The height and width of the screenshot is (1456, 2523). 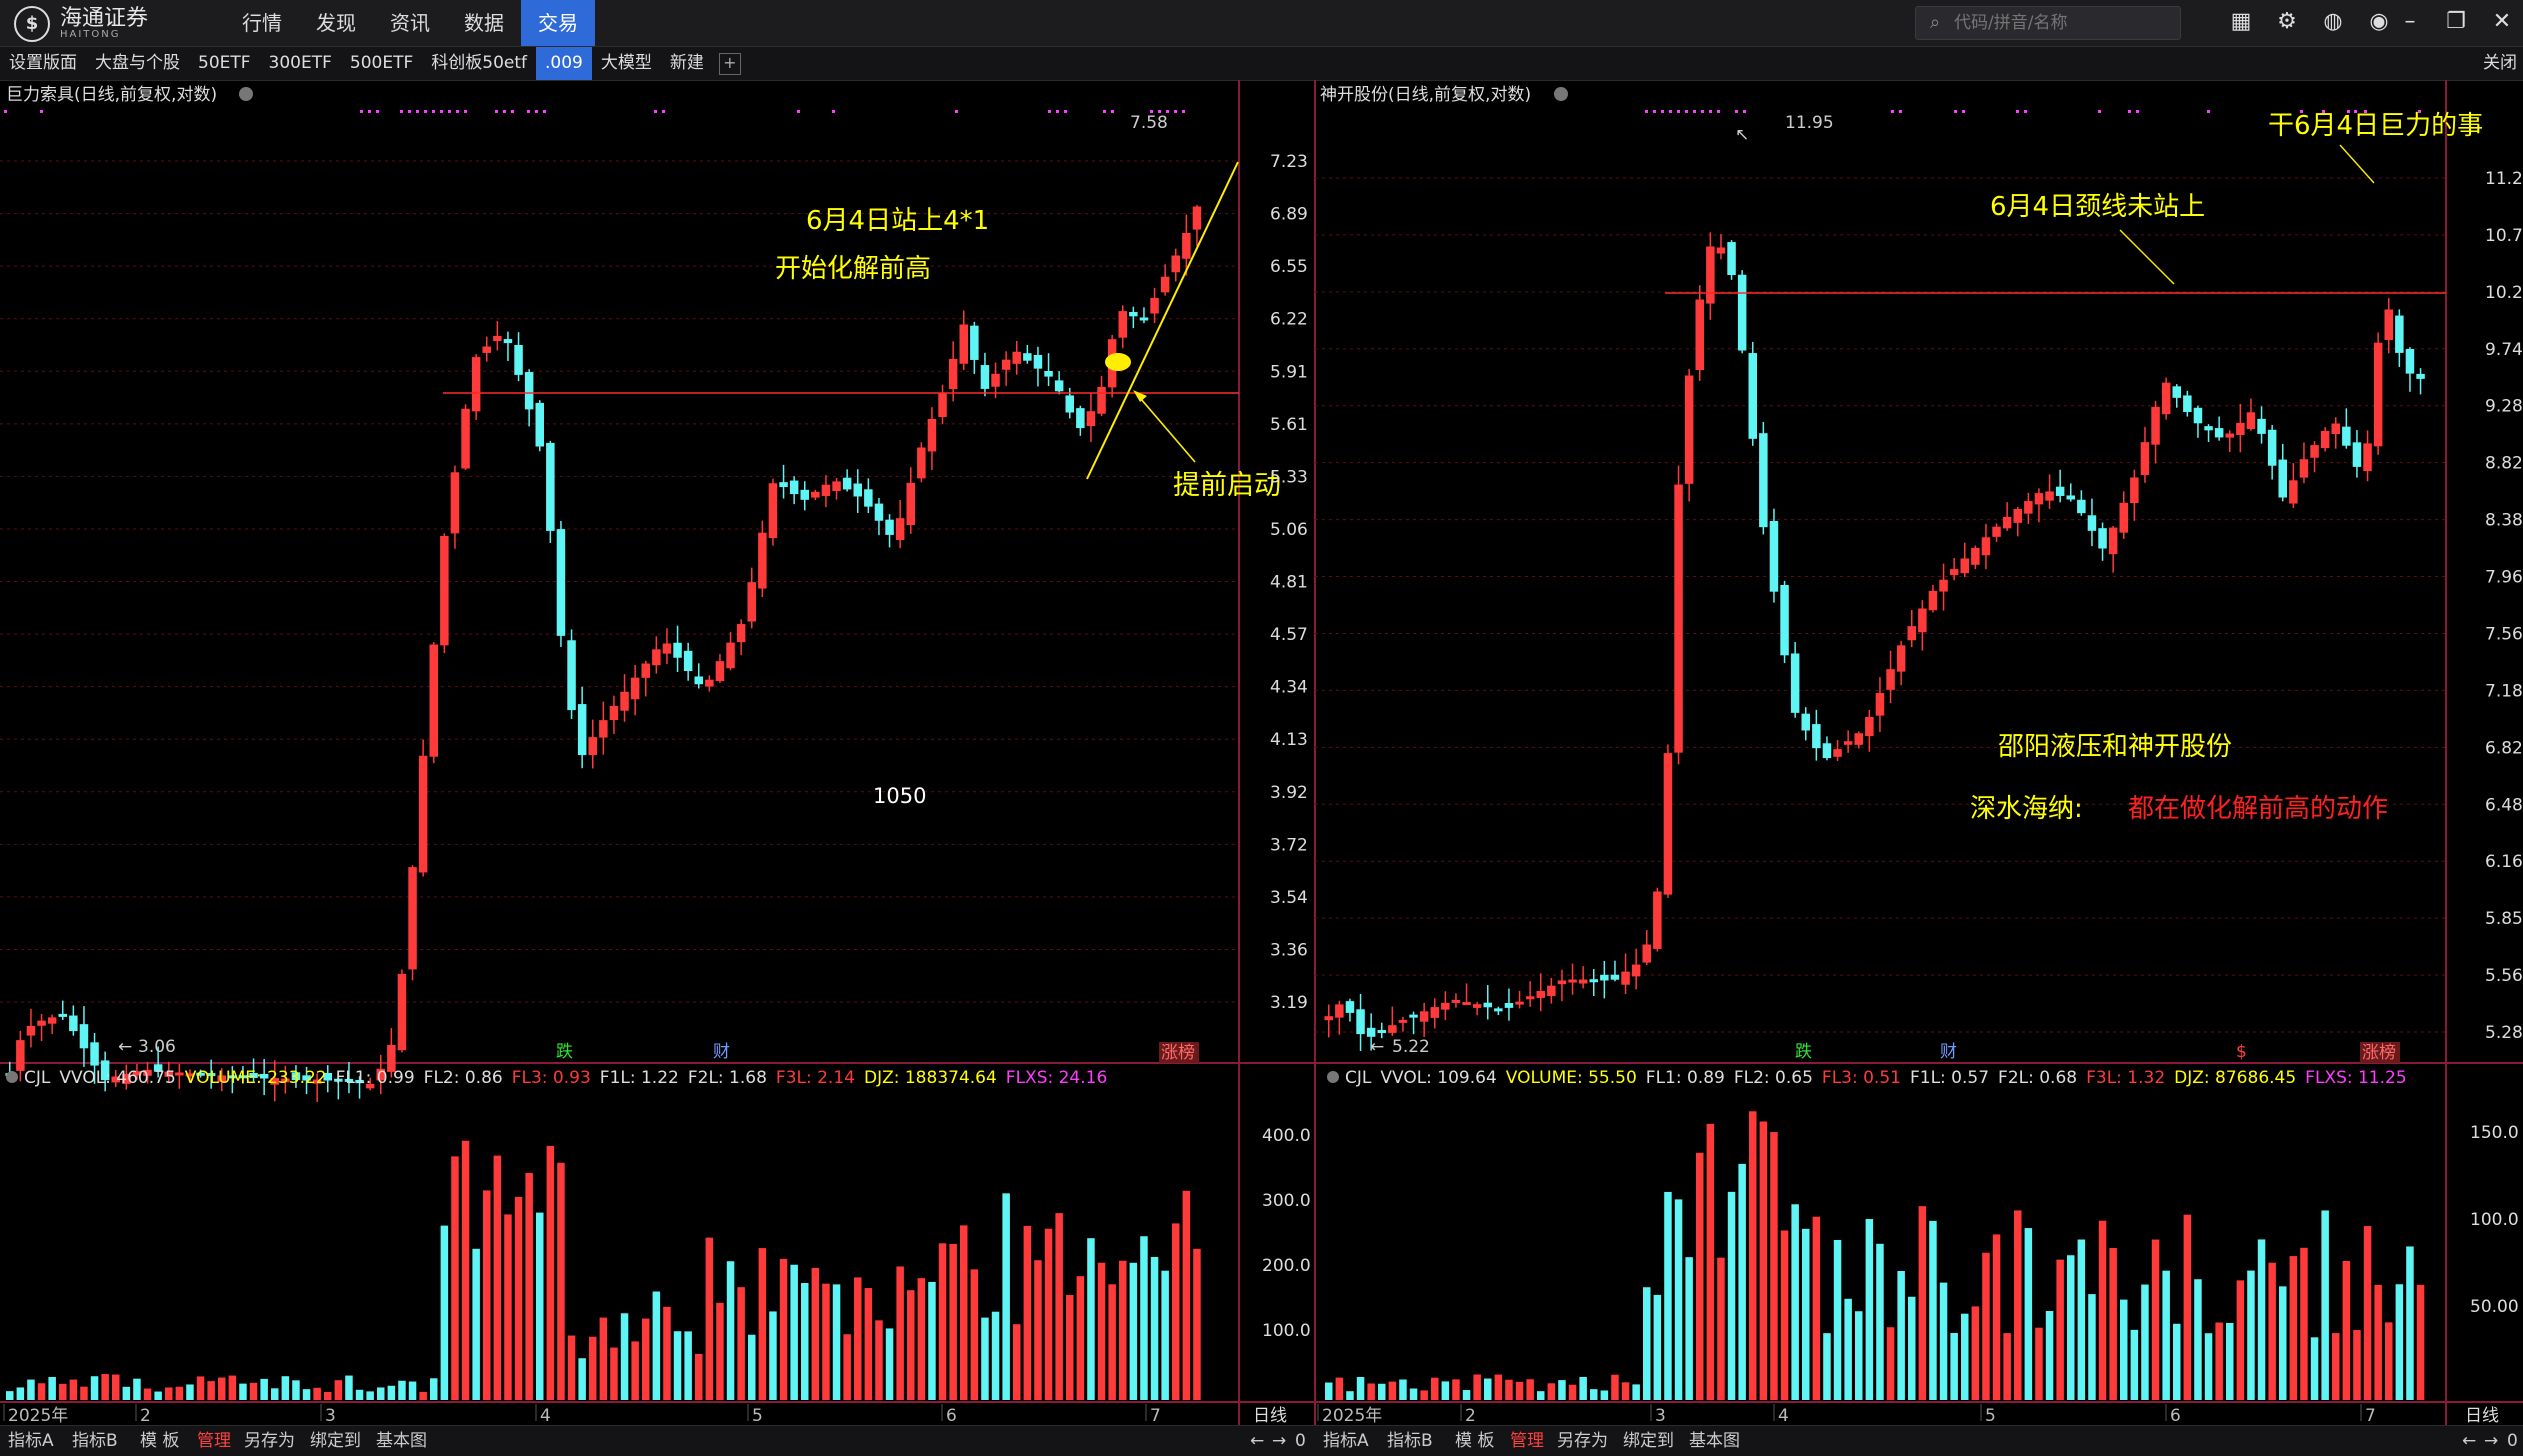 What do you see at coordinates (2241, 1052) in the screenshot?
I see `right-marker-dollar: $` at bounding box center [2241, 1052].